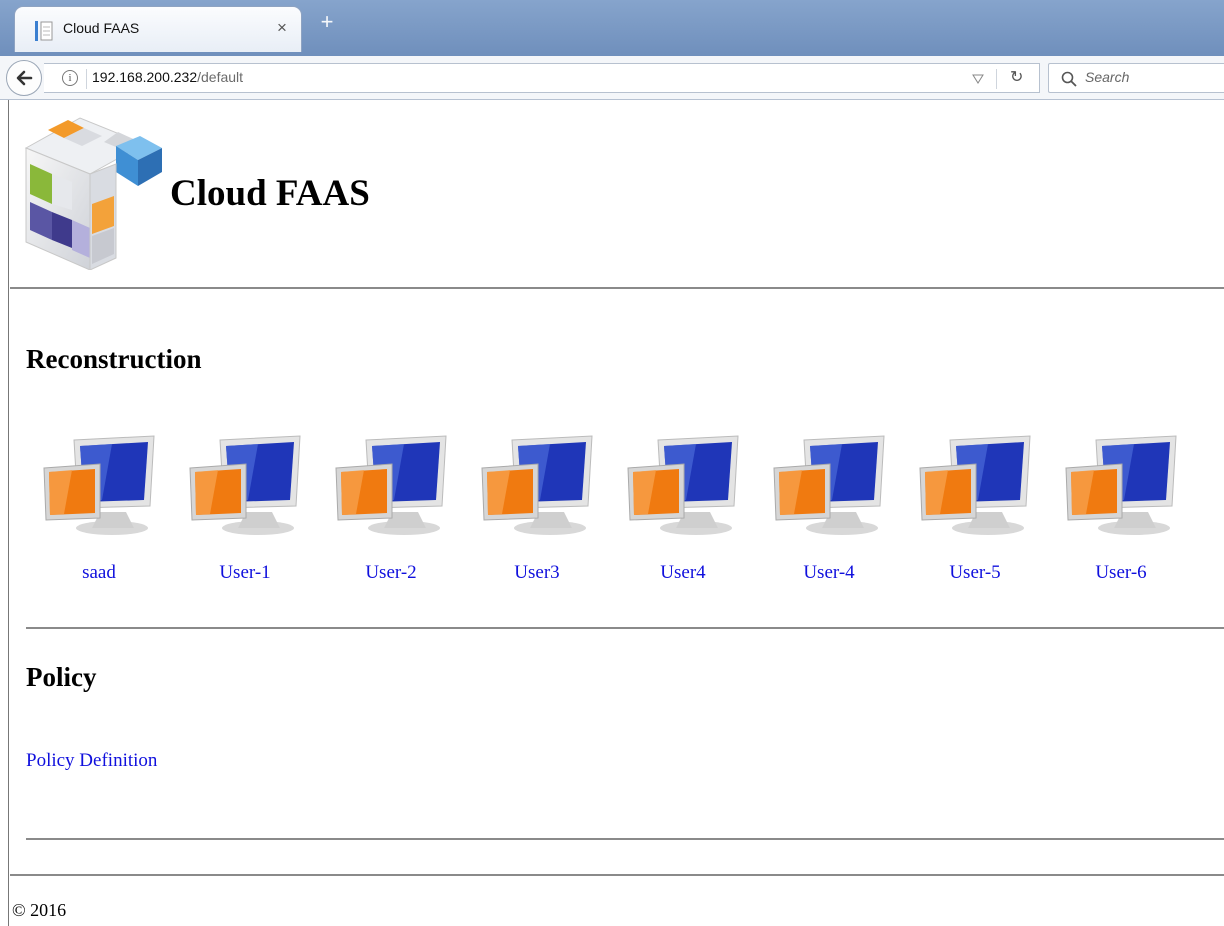  Describe the element at coordinates (114, 359) in the screenshot. I see `reconstruction-heading: Reconstruction` at that location.